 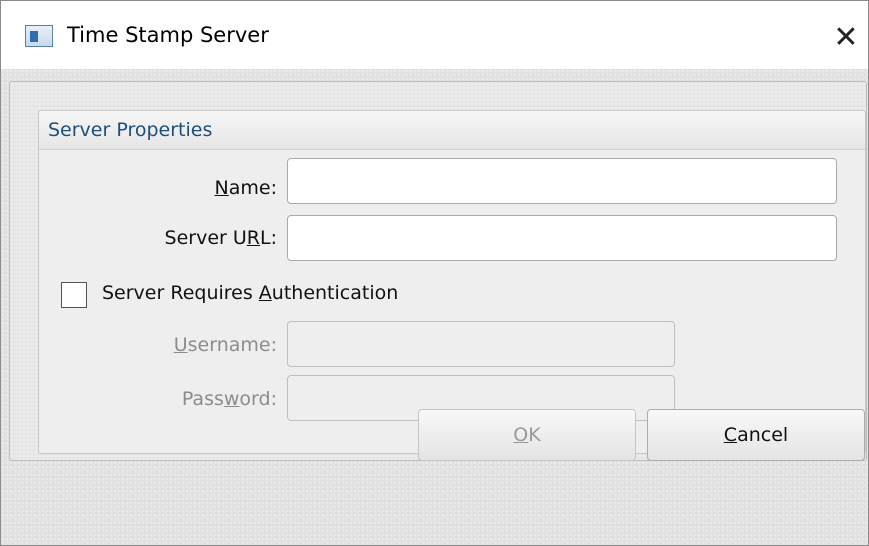 What do you see at coordinates (245, 188) in the screenshot?
I see `name-label: Name:` at bounding box center [245, 188].